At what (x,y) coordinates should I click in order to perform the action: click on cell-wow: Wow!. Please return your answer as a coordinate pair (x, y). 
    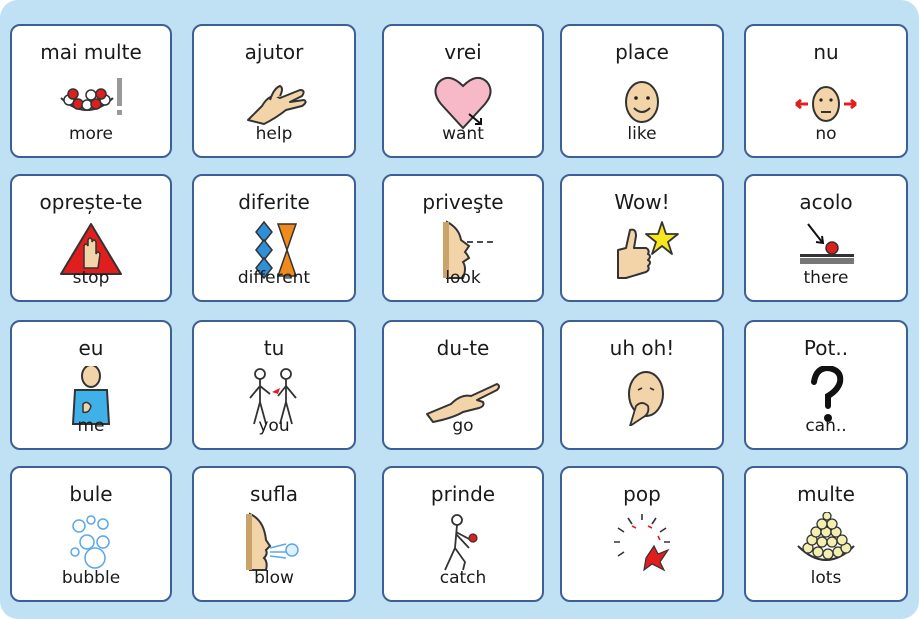
    Looking at the image, I should click on (642, 238).